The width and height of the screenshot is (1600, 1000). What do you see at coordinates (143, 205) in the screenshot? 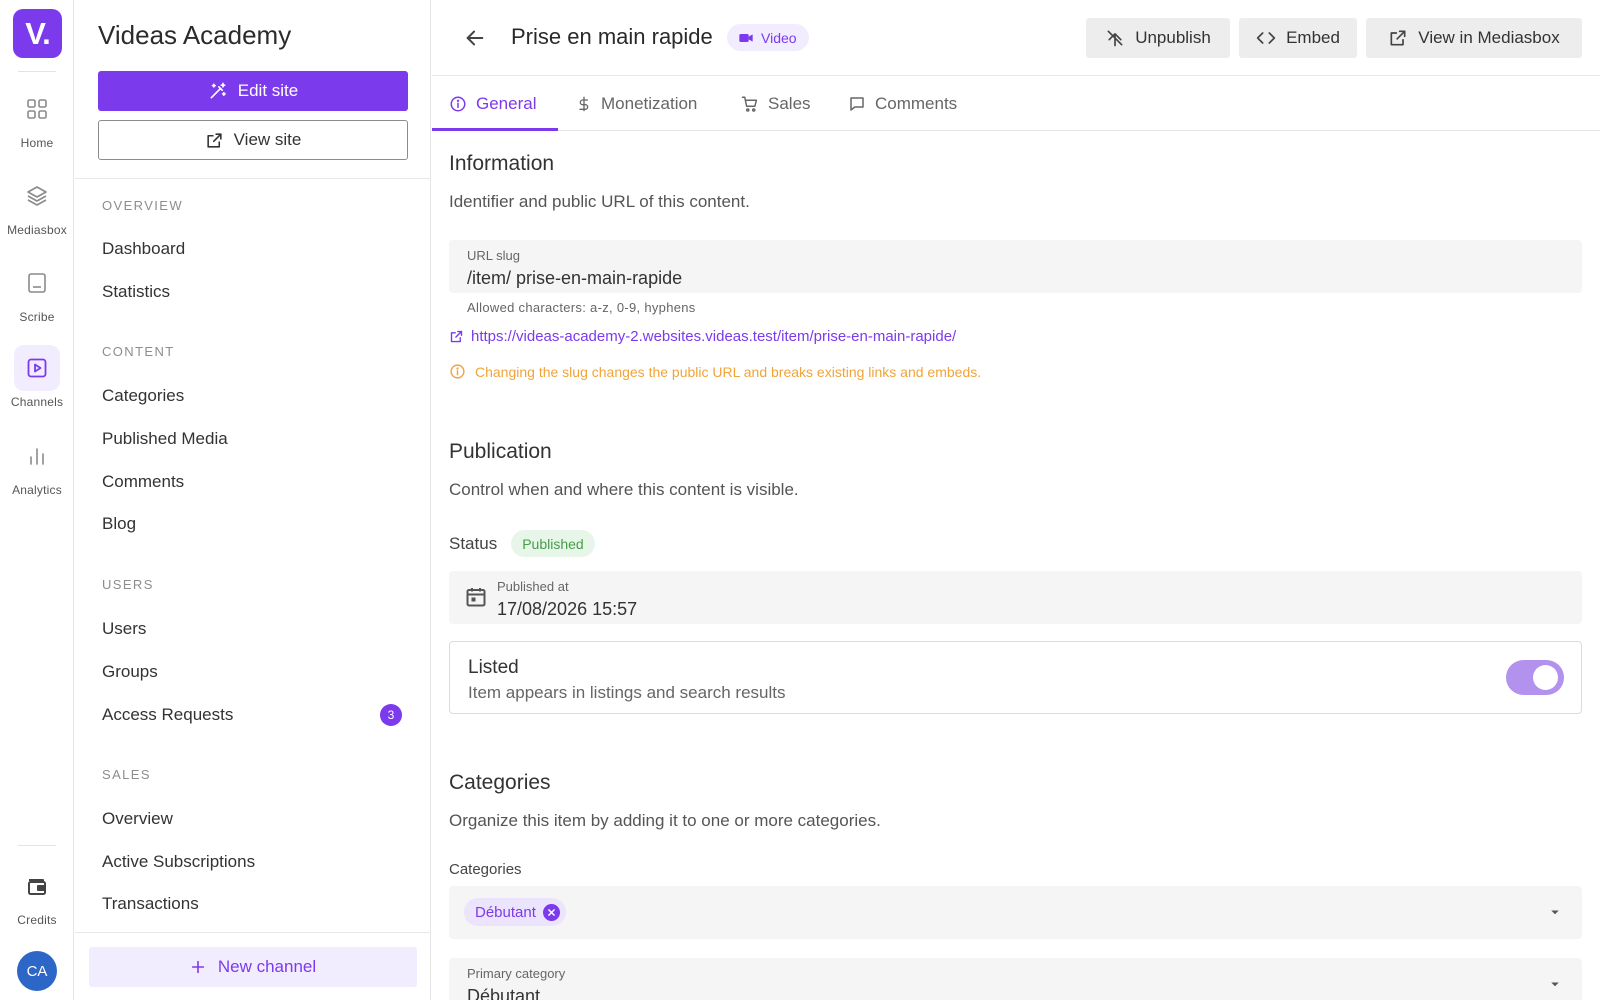
I see `section-overview: OVERVIEW` at bounding box center [143, 205].